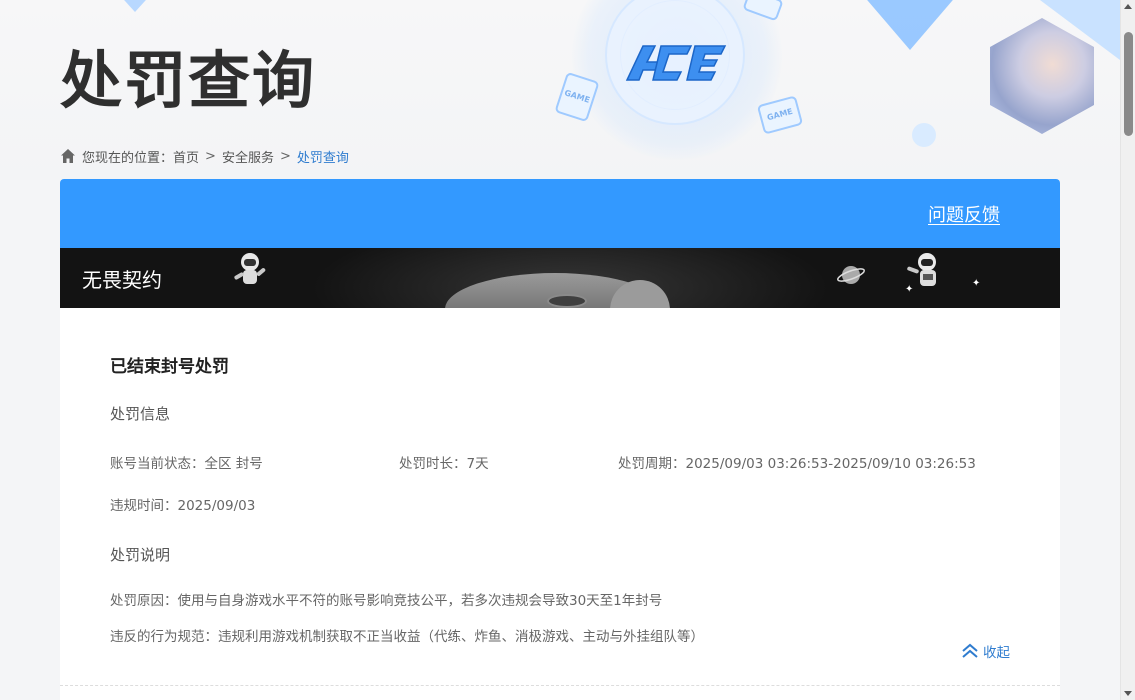 Image resolution: width=1135 pixels, height=700 pixels. I want to click on penalty-period-label: 处罚周期：, so click(652, 464).